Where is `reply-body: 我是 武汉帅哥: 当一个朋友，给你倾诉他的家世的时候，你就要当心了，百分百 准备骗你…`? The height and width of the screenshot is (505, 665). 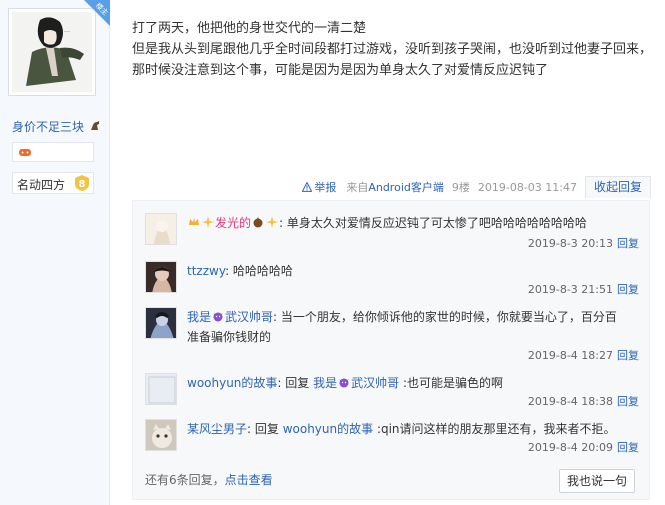 reply-body: 我是 武汉帅哥: 当一个朋友，给你倾诉他的家世的时候，你就要当心了，百分百 准备骗你… is located at coordinates (416, 327).